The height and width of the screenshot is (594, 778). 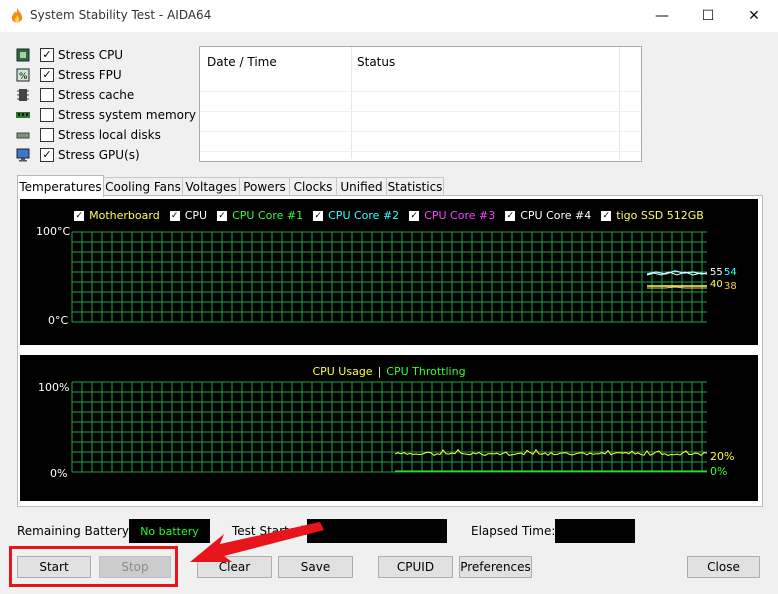 I want to click on stress-option-label: Stress GPU(s), so click(x=99, y=155).